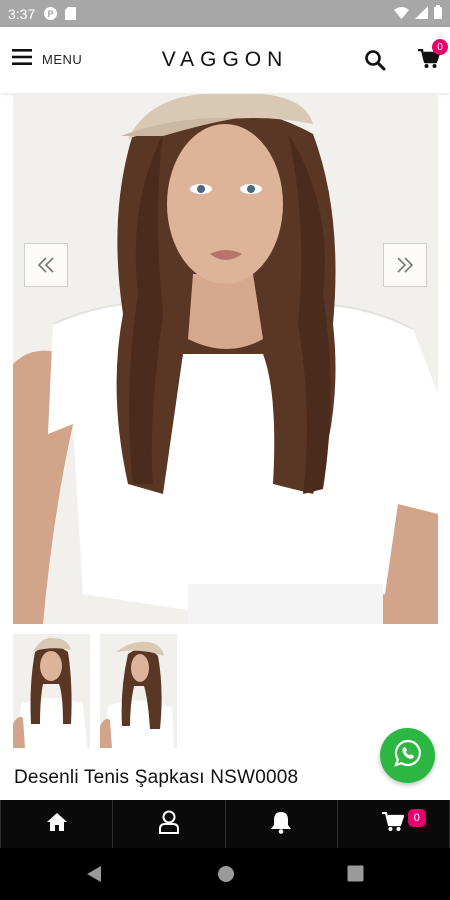  Describe the element at coordinates (94, 876) in the screenshot. I see `back-triangle-icon` at that location.